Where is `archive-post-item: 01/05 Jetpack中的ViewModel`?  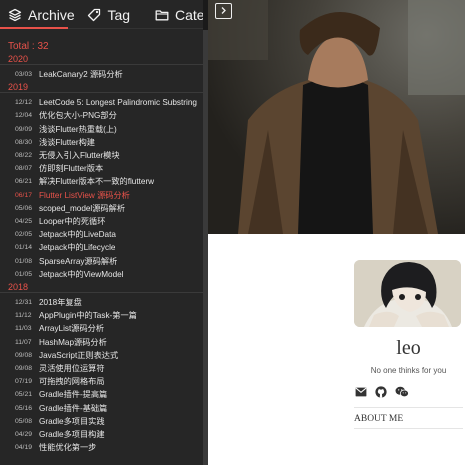 archive-post-item: 01/05 Jetpack中的ViewModel is located at coordinates (101, 274).